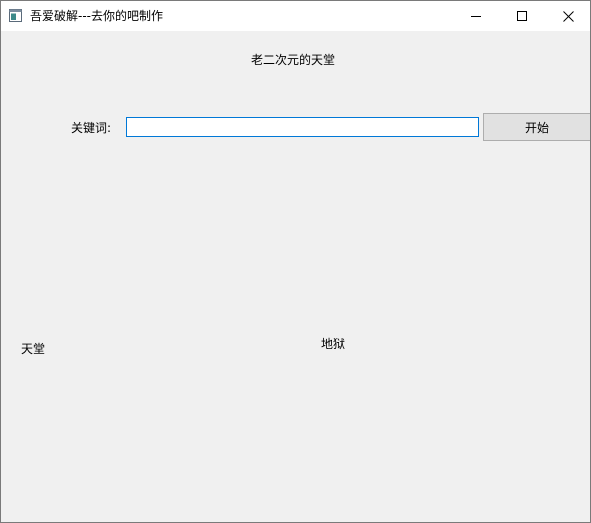  What do you see at coordinates (96, 16) in the screenshot?
I see `window-title: 吾爱破解---去你的吧制作` at bounding box center [96, 16].